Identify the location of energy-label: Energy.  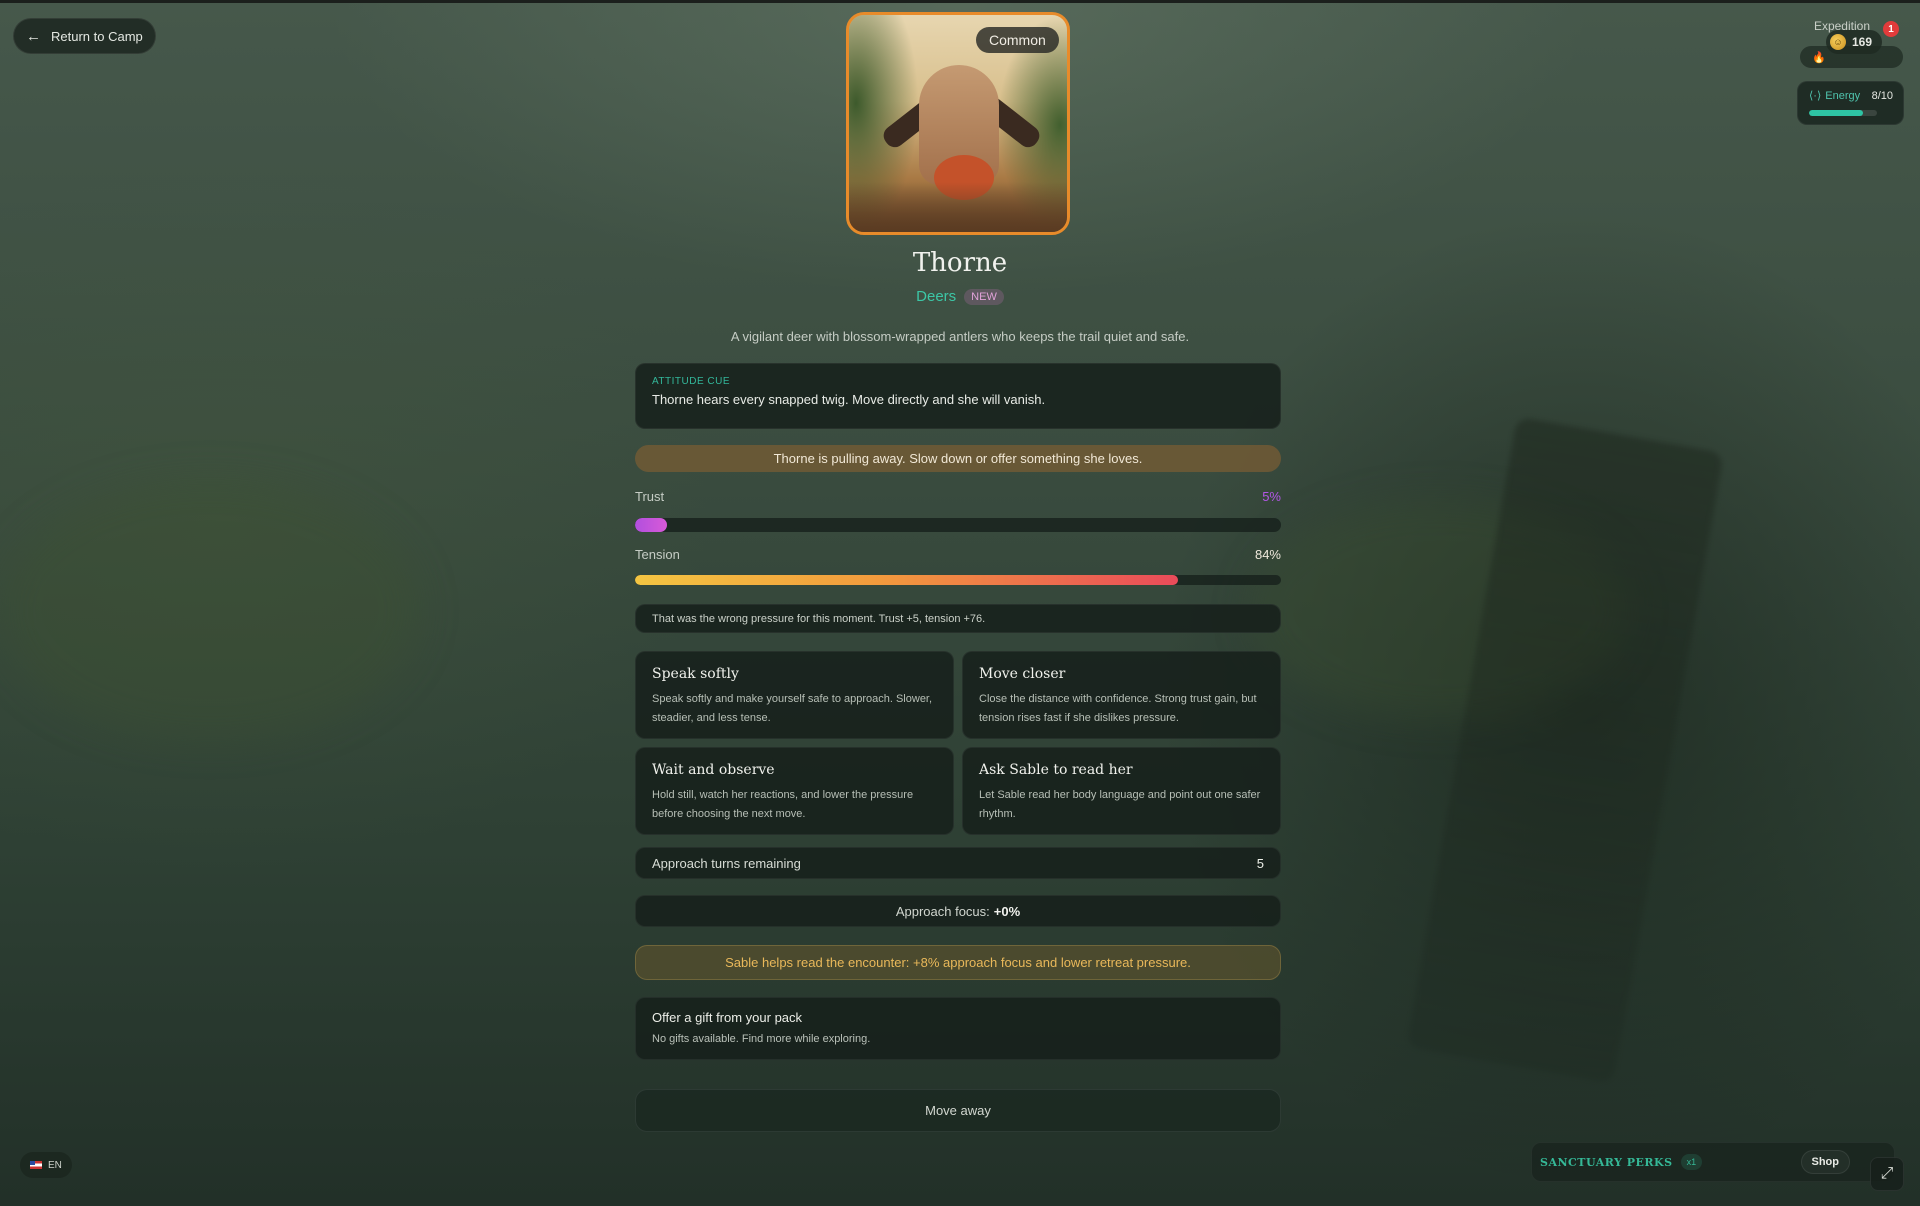
(1843, 95).